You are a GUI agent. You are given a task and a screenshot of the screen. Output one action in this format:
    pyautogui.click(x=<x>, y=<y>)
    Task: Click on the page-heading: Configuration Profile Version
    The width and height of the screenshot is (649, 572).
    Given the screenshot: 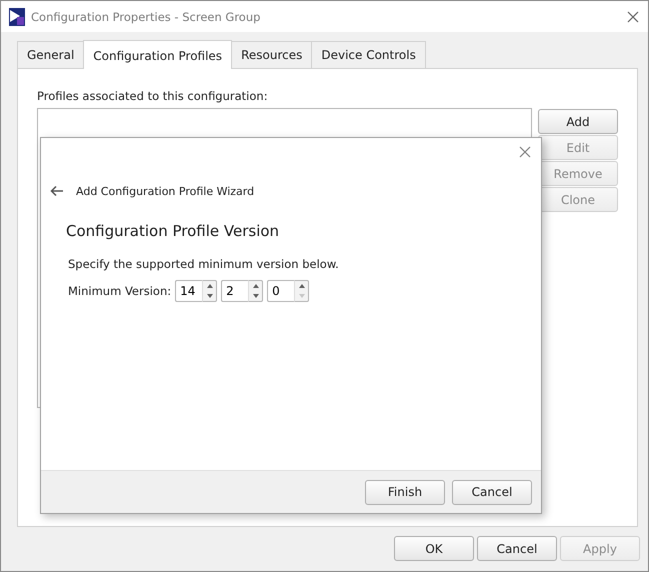 What is the action you would take?
    pyautogui.click(x=173, y=231)
    